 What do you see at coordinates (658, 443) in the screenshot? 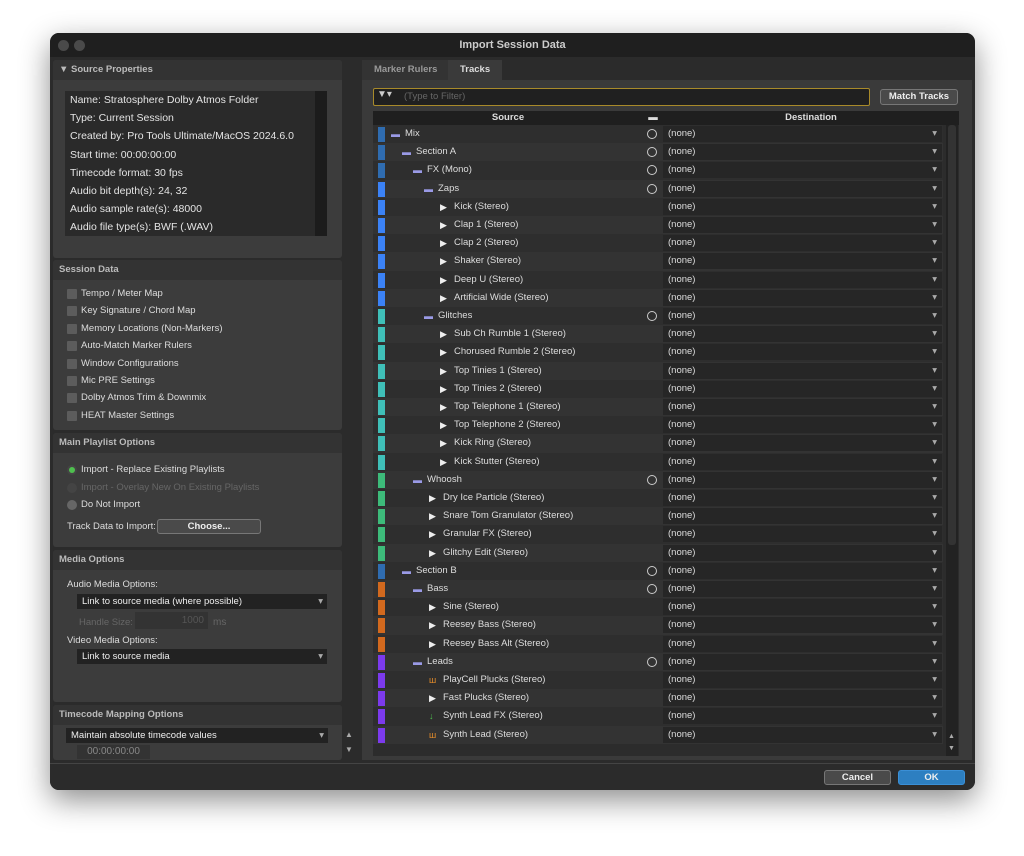
I see `track-row: ▶ Kick Ring (Stereo) (none)` at bounding box center [658, 443].